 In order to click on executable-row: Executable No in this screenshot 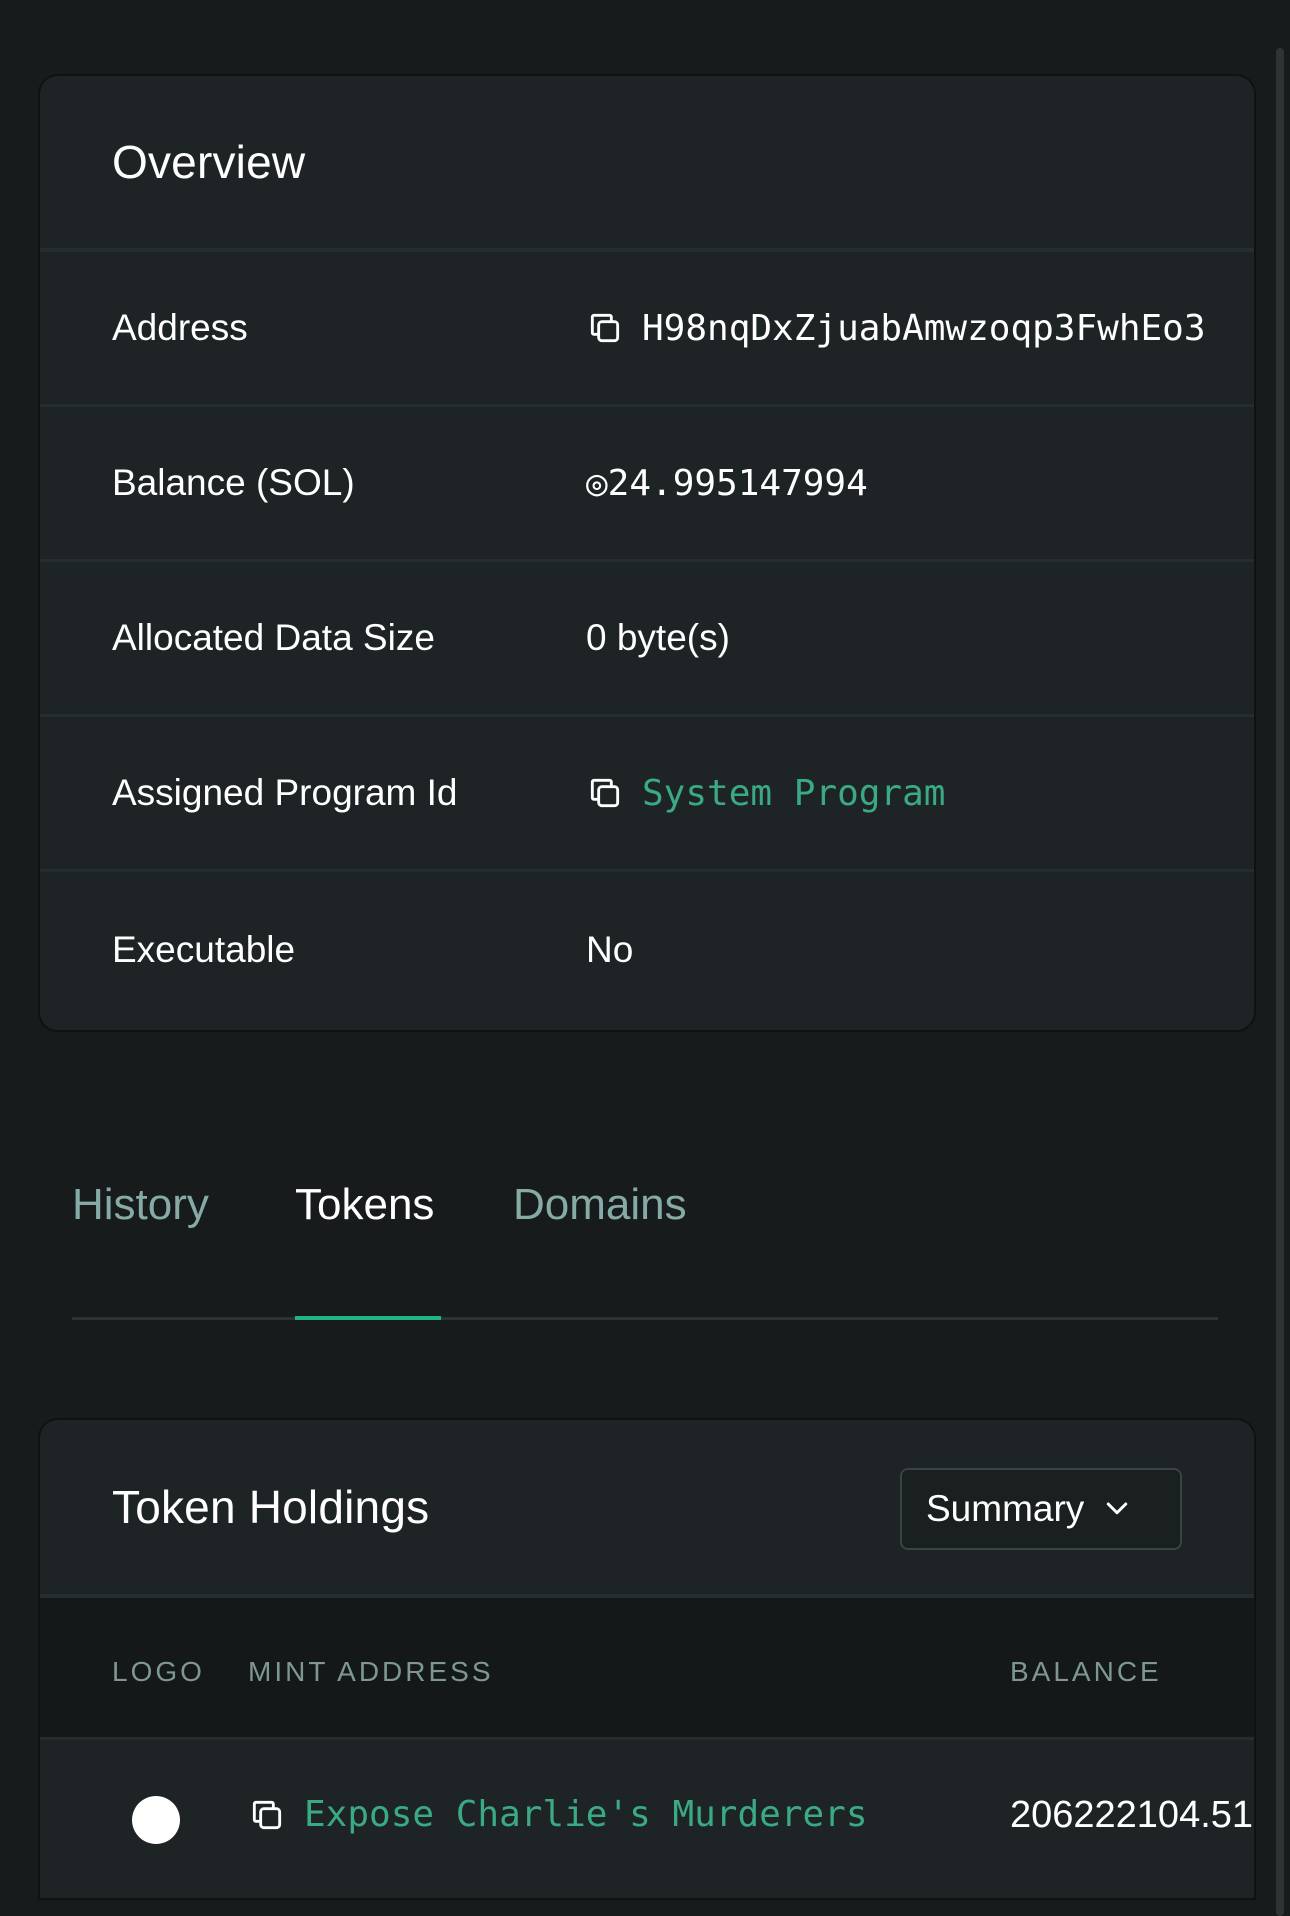, I will do `click(647, 949)`.